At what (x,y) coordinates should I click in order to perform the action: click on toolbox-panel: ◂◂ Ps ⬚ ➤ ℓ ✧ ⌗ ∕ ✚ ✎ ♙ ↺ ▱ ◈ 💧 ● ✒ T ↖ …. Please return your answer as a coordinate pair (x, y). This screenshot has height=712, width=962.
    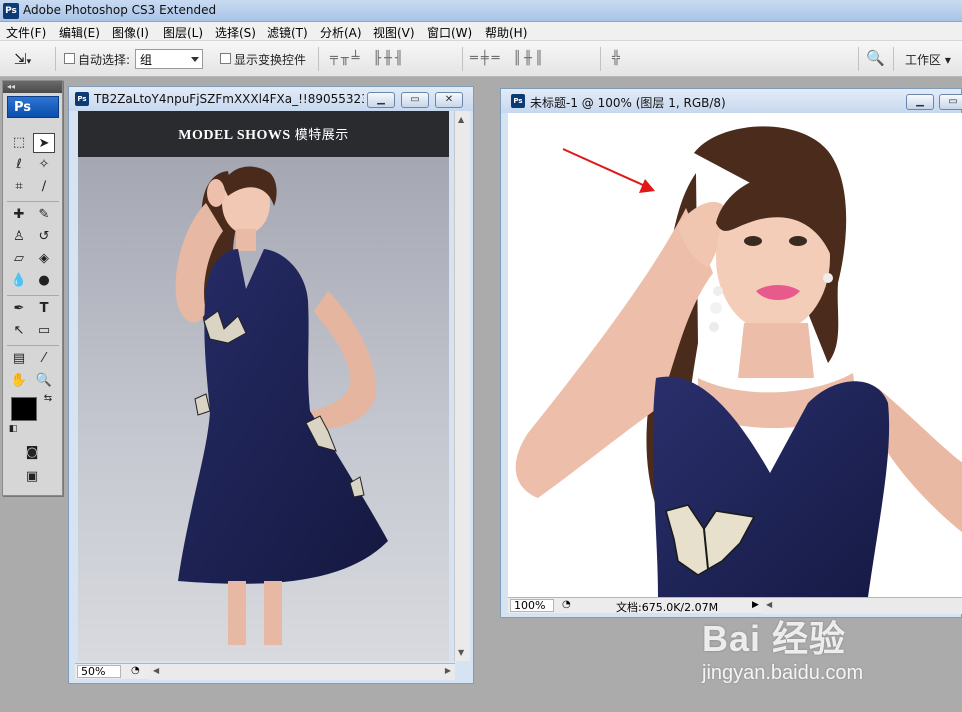
    Looking at the image, I should click on (32, 288).